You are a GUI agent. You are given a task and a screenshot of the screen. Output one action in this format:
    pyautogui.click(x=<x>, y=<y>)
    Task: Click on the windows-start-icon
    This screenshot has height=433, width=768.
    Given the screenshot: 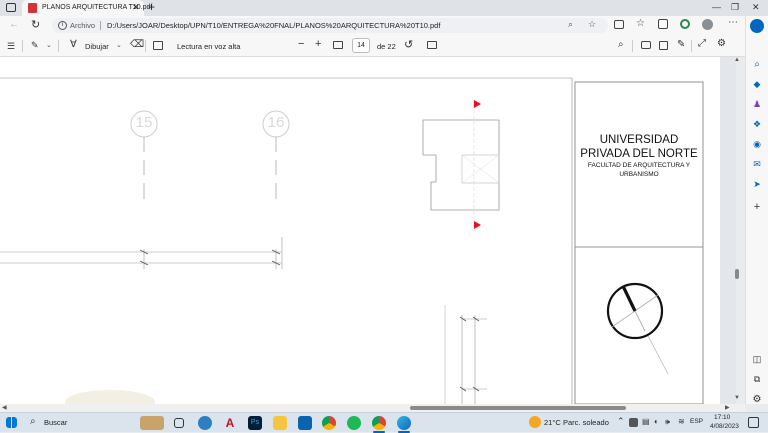 What is the action you would take?
    pyautogui.click(x=11, y=422)
    